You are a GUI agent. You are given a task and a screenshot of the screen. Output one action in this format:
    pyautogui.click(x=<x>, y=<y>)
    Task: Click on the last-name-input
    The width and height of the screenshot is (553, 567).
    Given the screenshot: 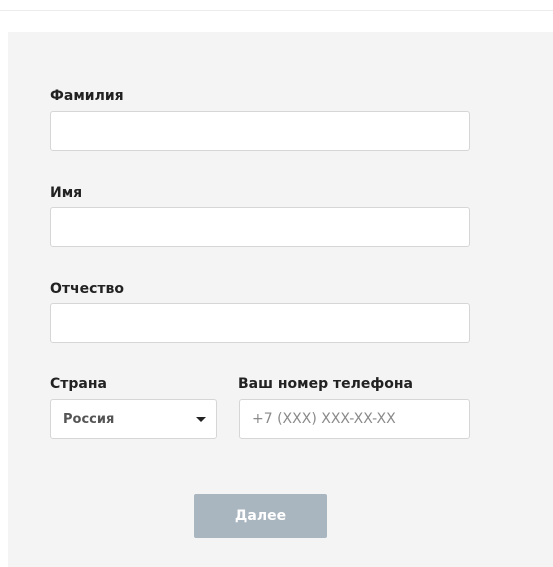 What is the action you would take?
    pyautogui.click(x=260, y=131)
    